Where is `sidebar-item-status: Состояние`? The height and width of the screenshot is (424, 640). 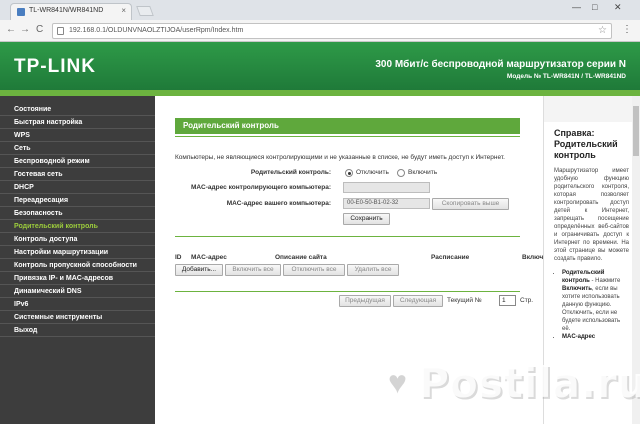 sidebar-item-status: Состояние is located at coordinates (77, 110).